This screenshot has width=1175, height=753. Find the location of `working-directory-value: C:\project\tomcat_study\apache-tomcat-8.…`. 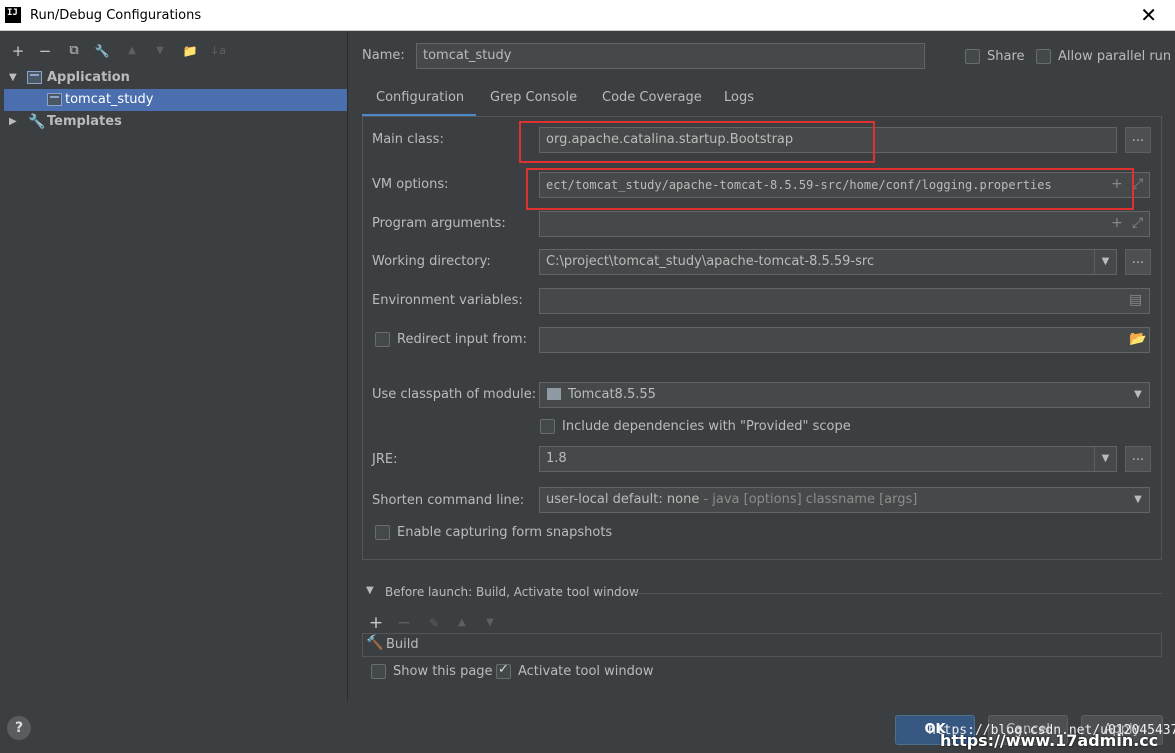

working-directory-value: C:\project\tomcat_study\apache-tomcat-8.… is located at coordinates (710, 261).